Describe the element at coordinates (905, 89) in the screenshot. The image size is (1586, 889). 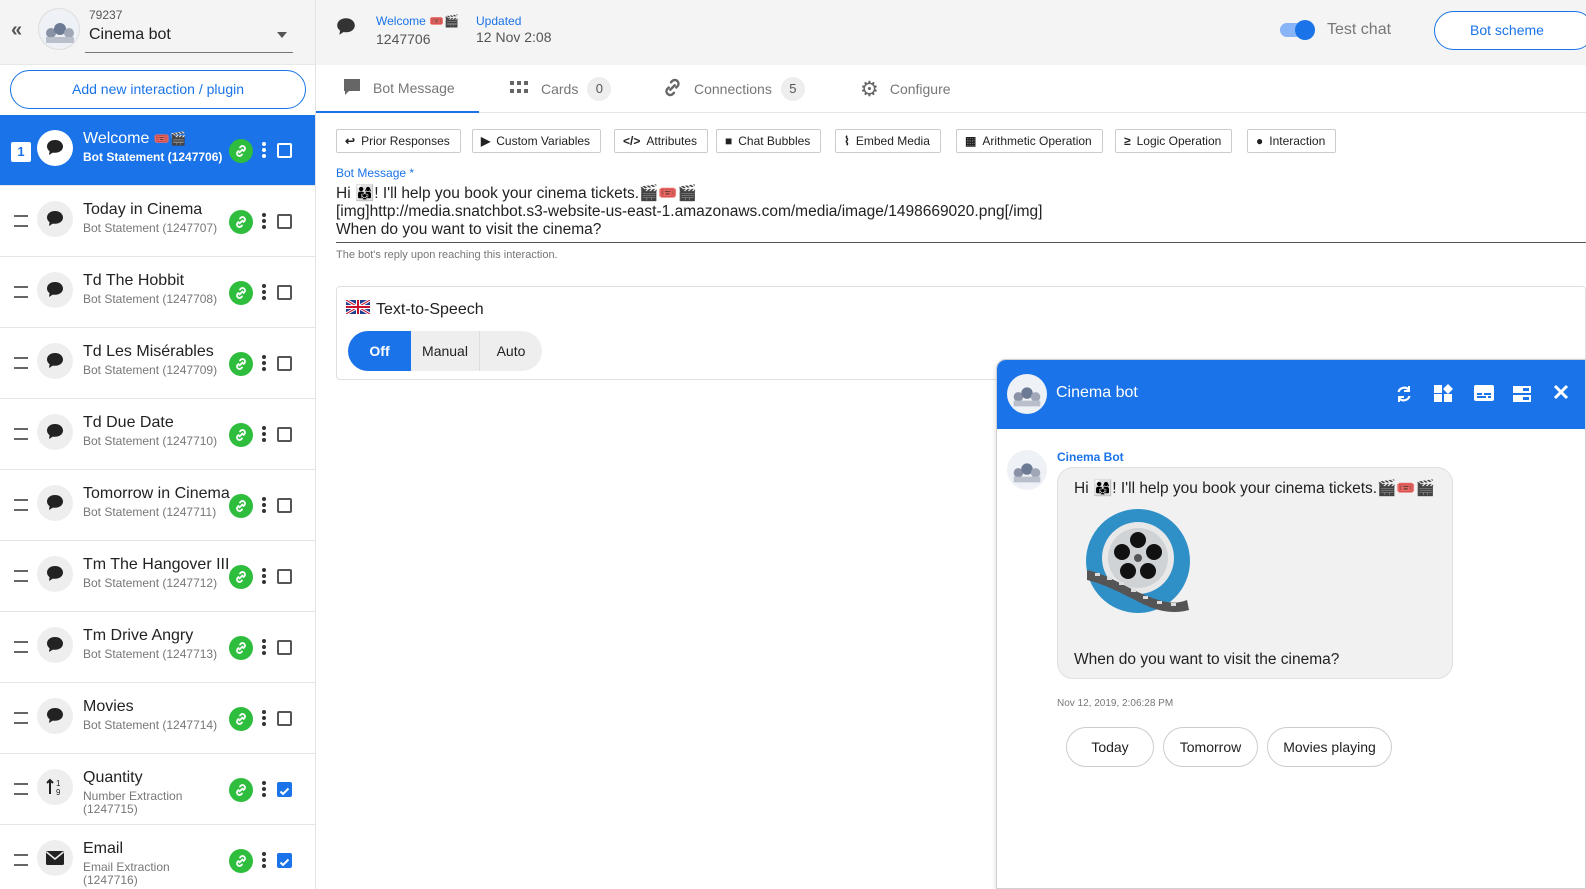
I see `tab-configure: ⚙ Configure` at that location.